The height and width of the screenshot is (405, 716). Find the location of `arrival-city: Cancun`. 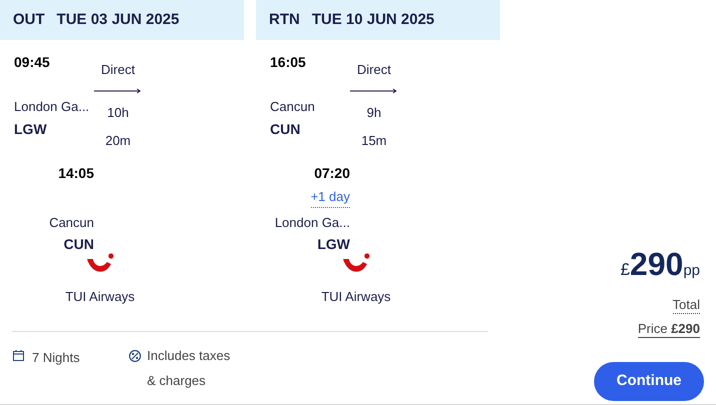

arrival-city: Cancun is located at coordinates (71, 223).